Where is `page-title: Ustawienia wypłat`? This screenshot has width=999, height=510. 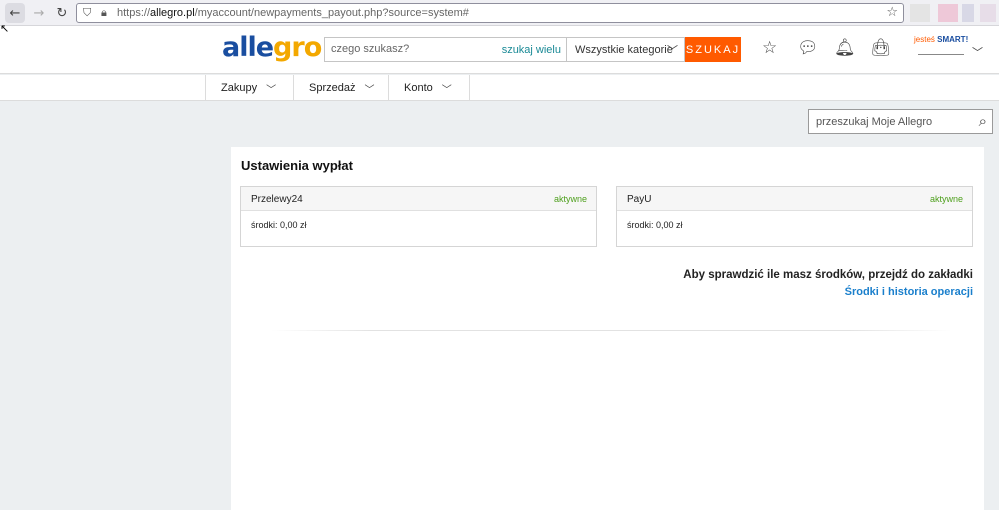 page-title: Ustawienia wypłat is located at coordinates (297, 165).